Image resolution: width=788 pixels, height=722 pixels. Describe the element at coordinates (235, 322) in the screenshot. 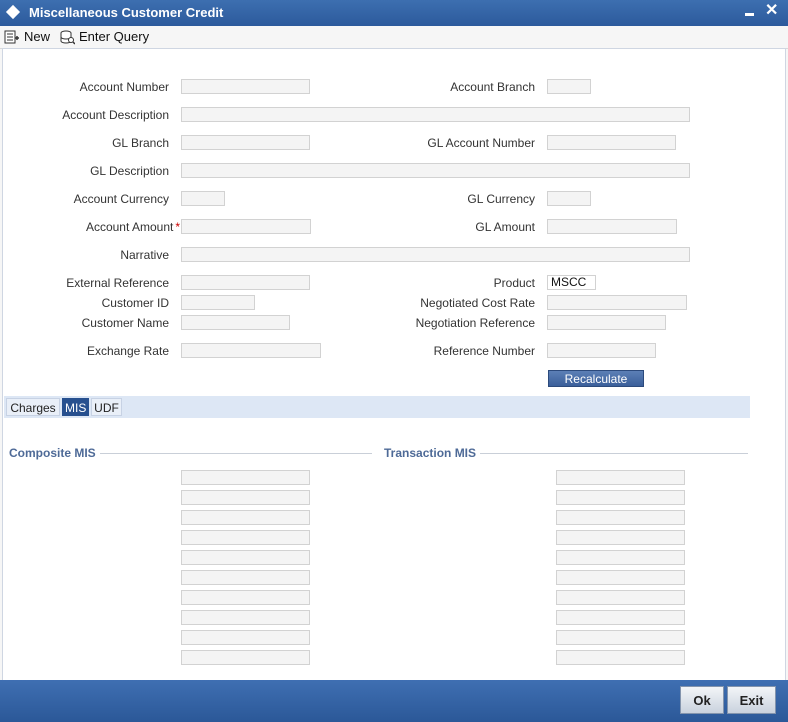

I see `customer-name-field` at that location.